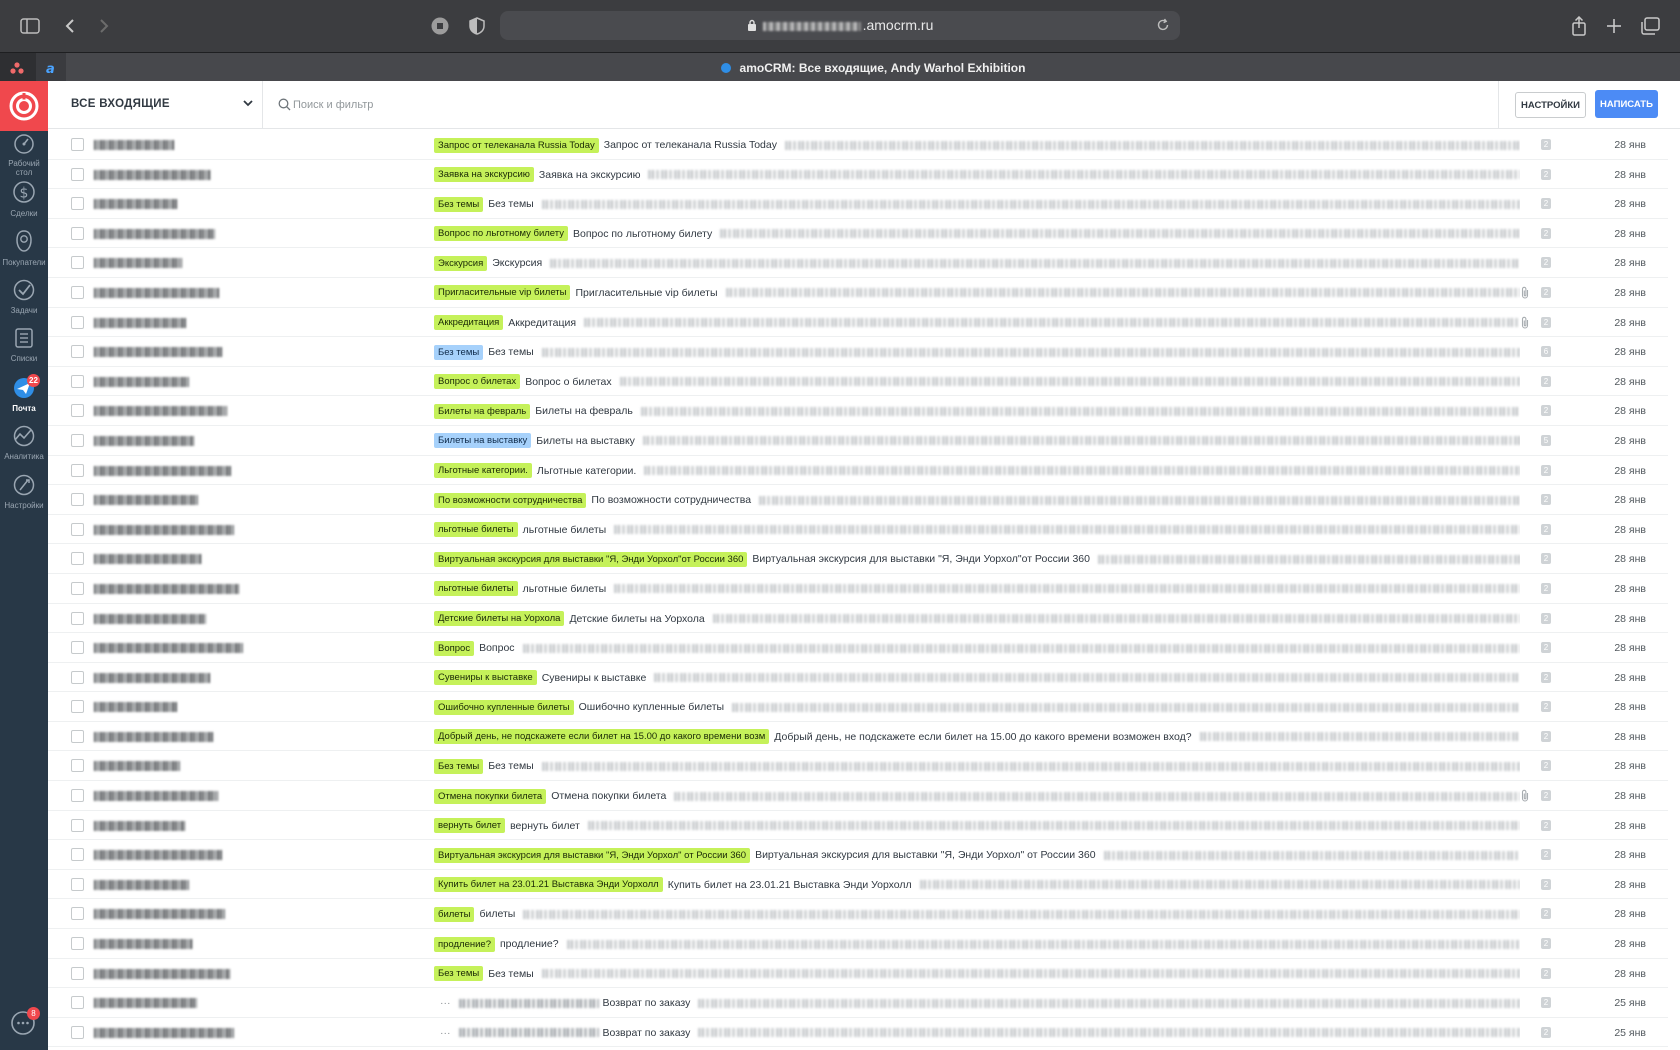  I want to click on subject-tag: Заявка на экскурсию, so click(484, 175).